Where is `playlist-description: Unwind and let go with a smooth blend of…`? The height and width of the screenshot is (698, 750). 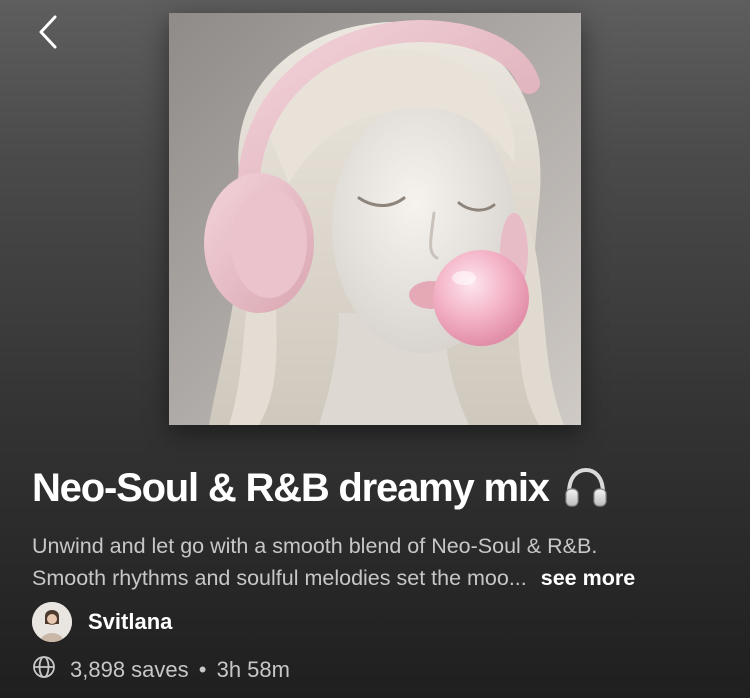 playlist-description: Unwind and let go with a smooth blend of… is located at coordinates (377, 562).